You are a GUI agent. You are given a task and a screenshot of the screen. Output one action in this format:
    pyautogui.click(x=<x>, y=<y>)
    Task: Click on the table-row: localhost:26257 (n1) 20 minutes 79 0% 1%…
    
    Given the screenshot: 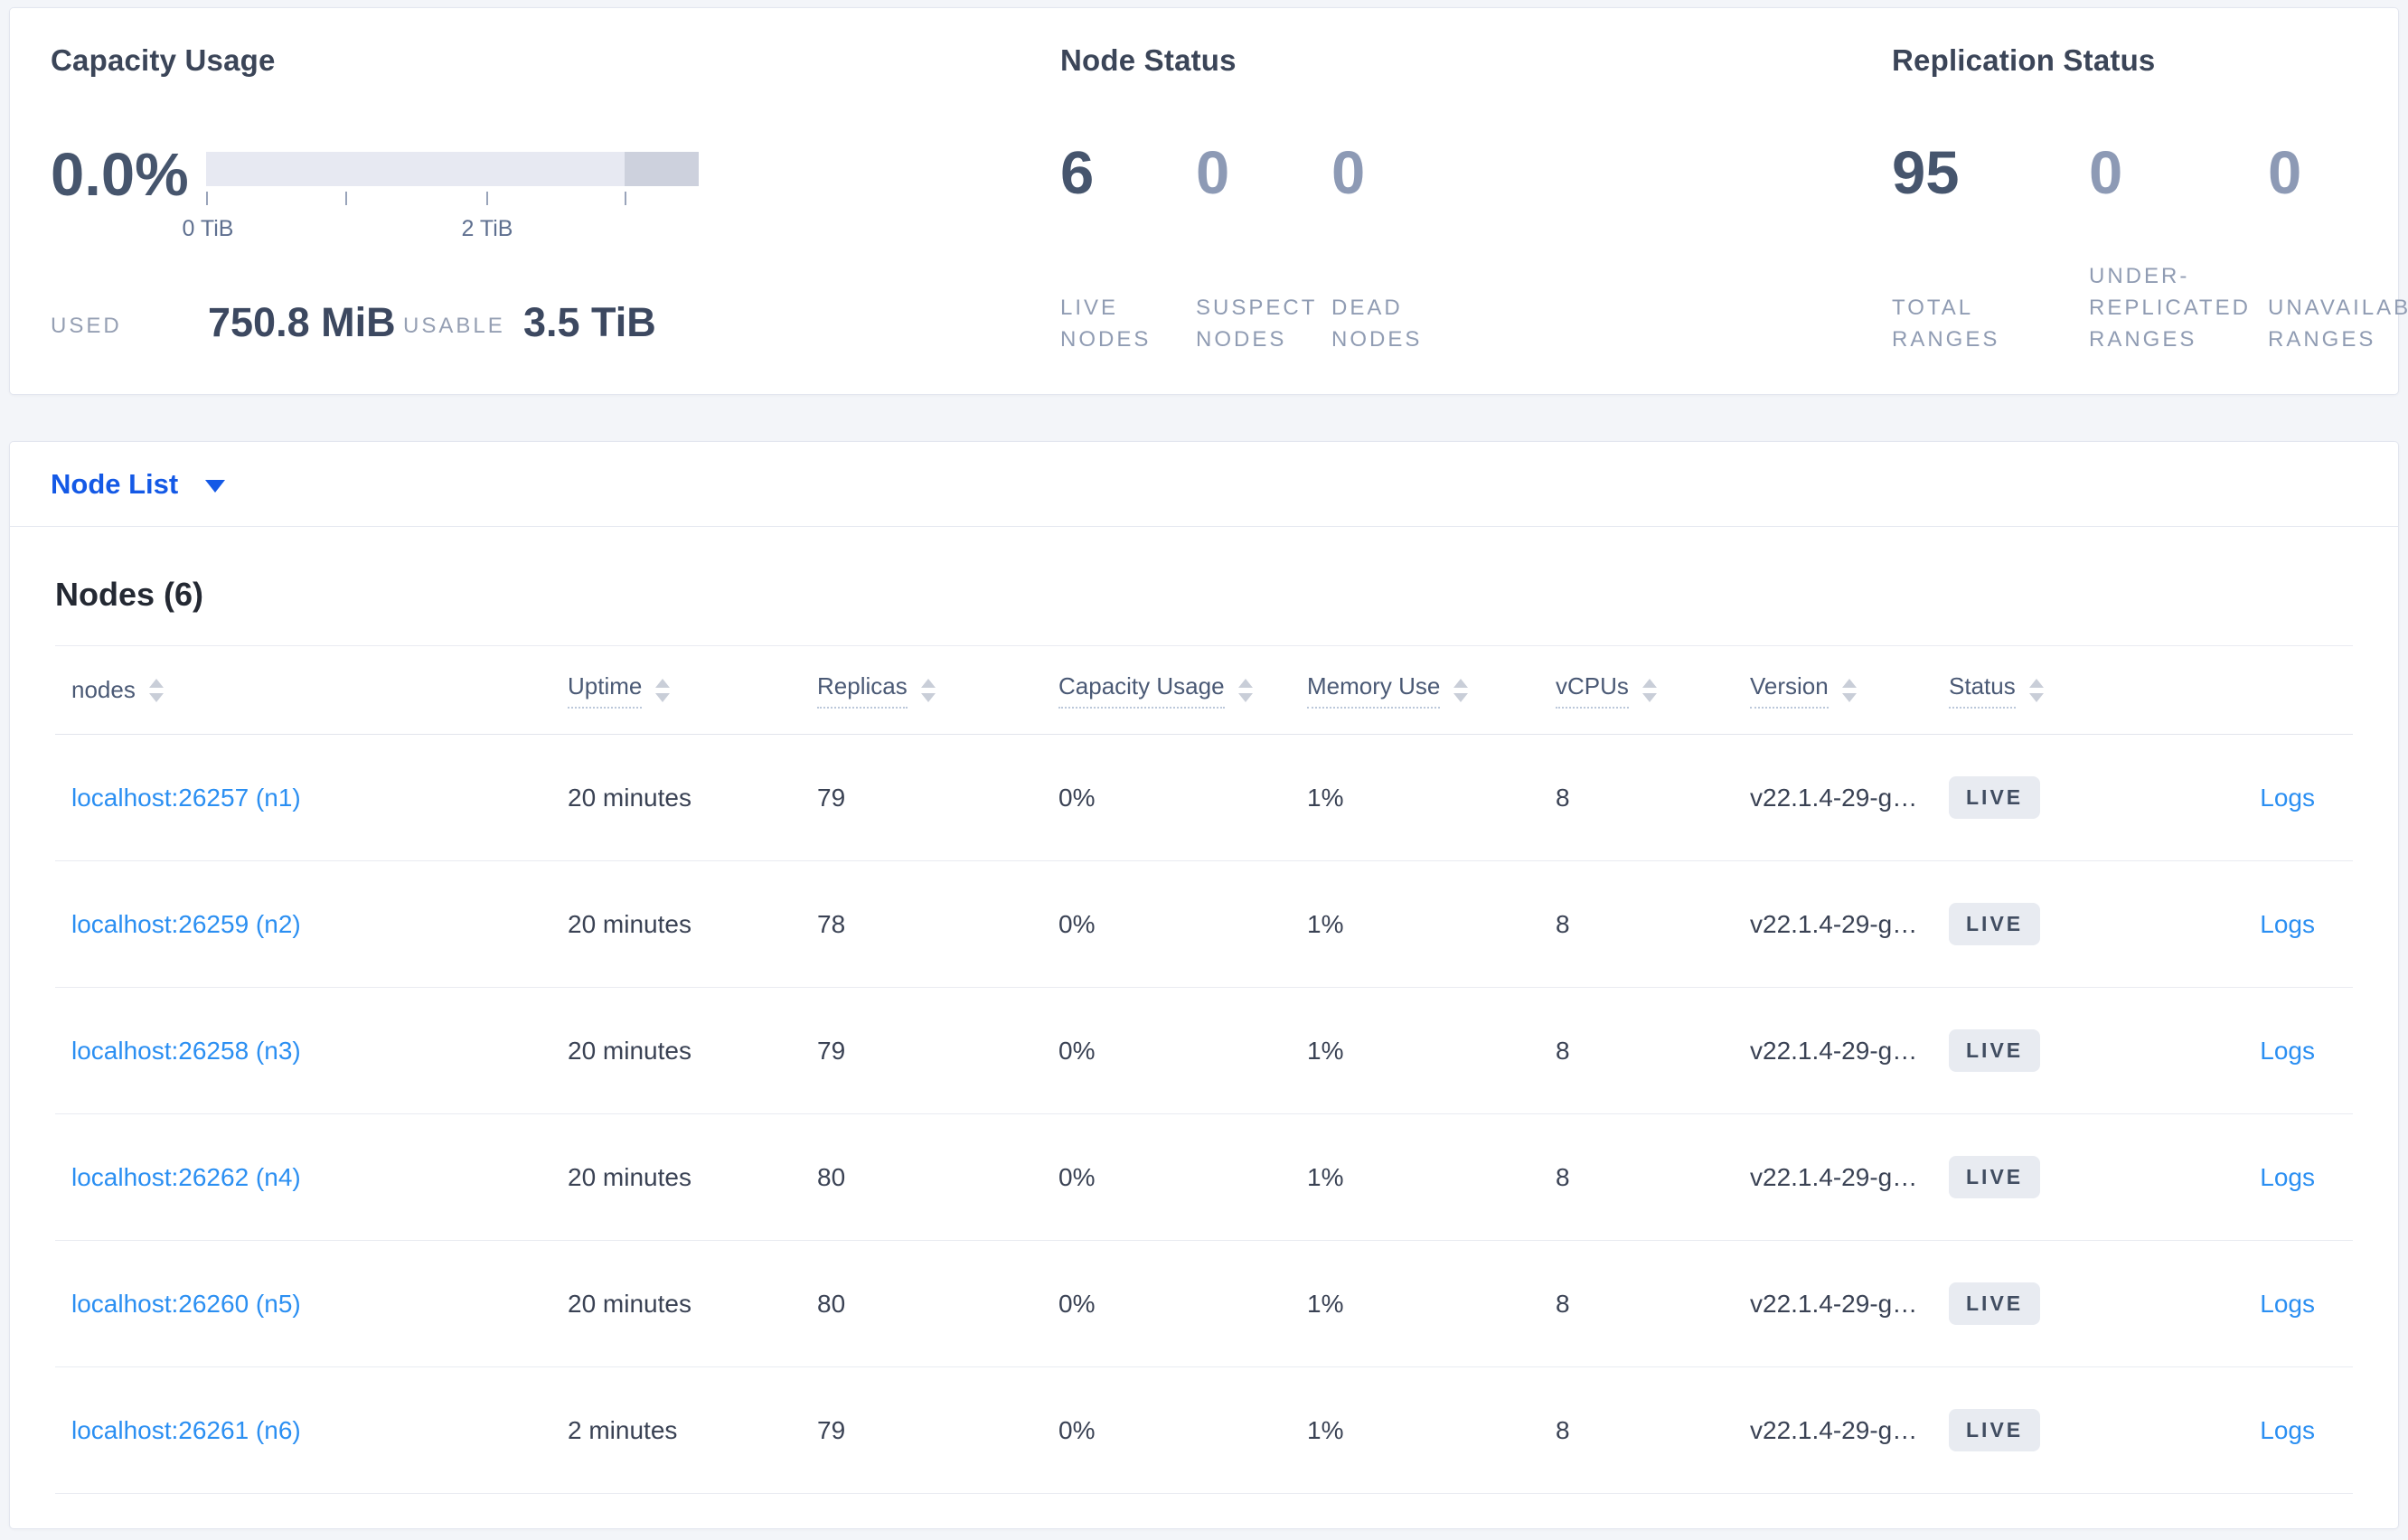 What is the action you would take?
    pyautogui.click(x=1204, y=798)
    